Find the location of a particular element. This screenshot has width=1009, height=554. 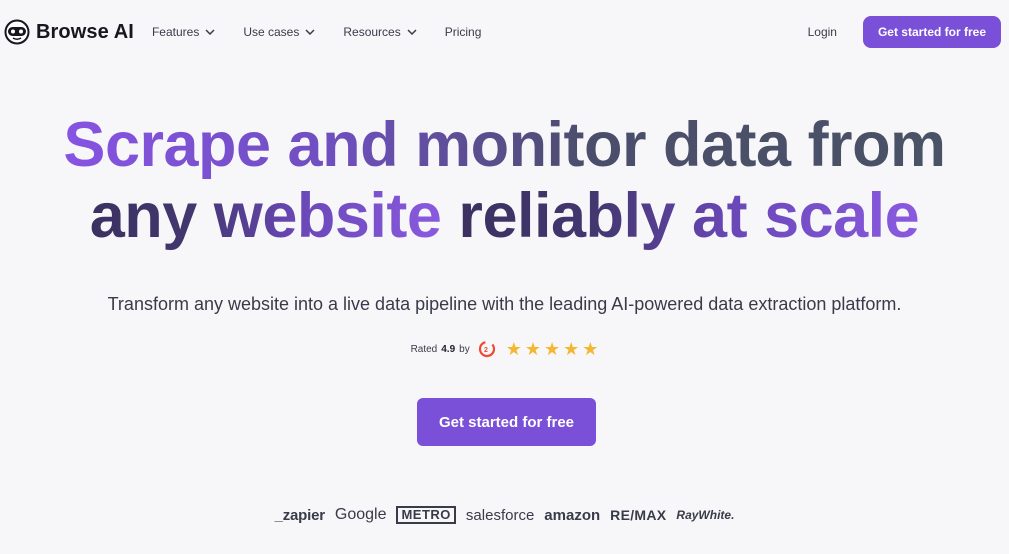

nav-item-use-cases: Use cases is located at coordinates (279, 32).